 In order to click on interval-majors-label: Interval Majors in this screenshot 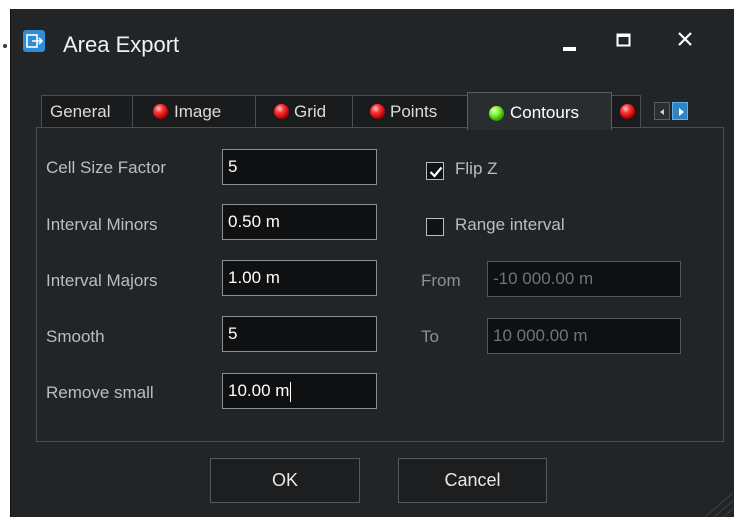, I will do `click(102, 280)`.